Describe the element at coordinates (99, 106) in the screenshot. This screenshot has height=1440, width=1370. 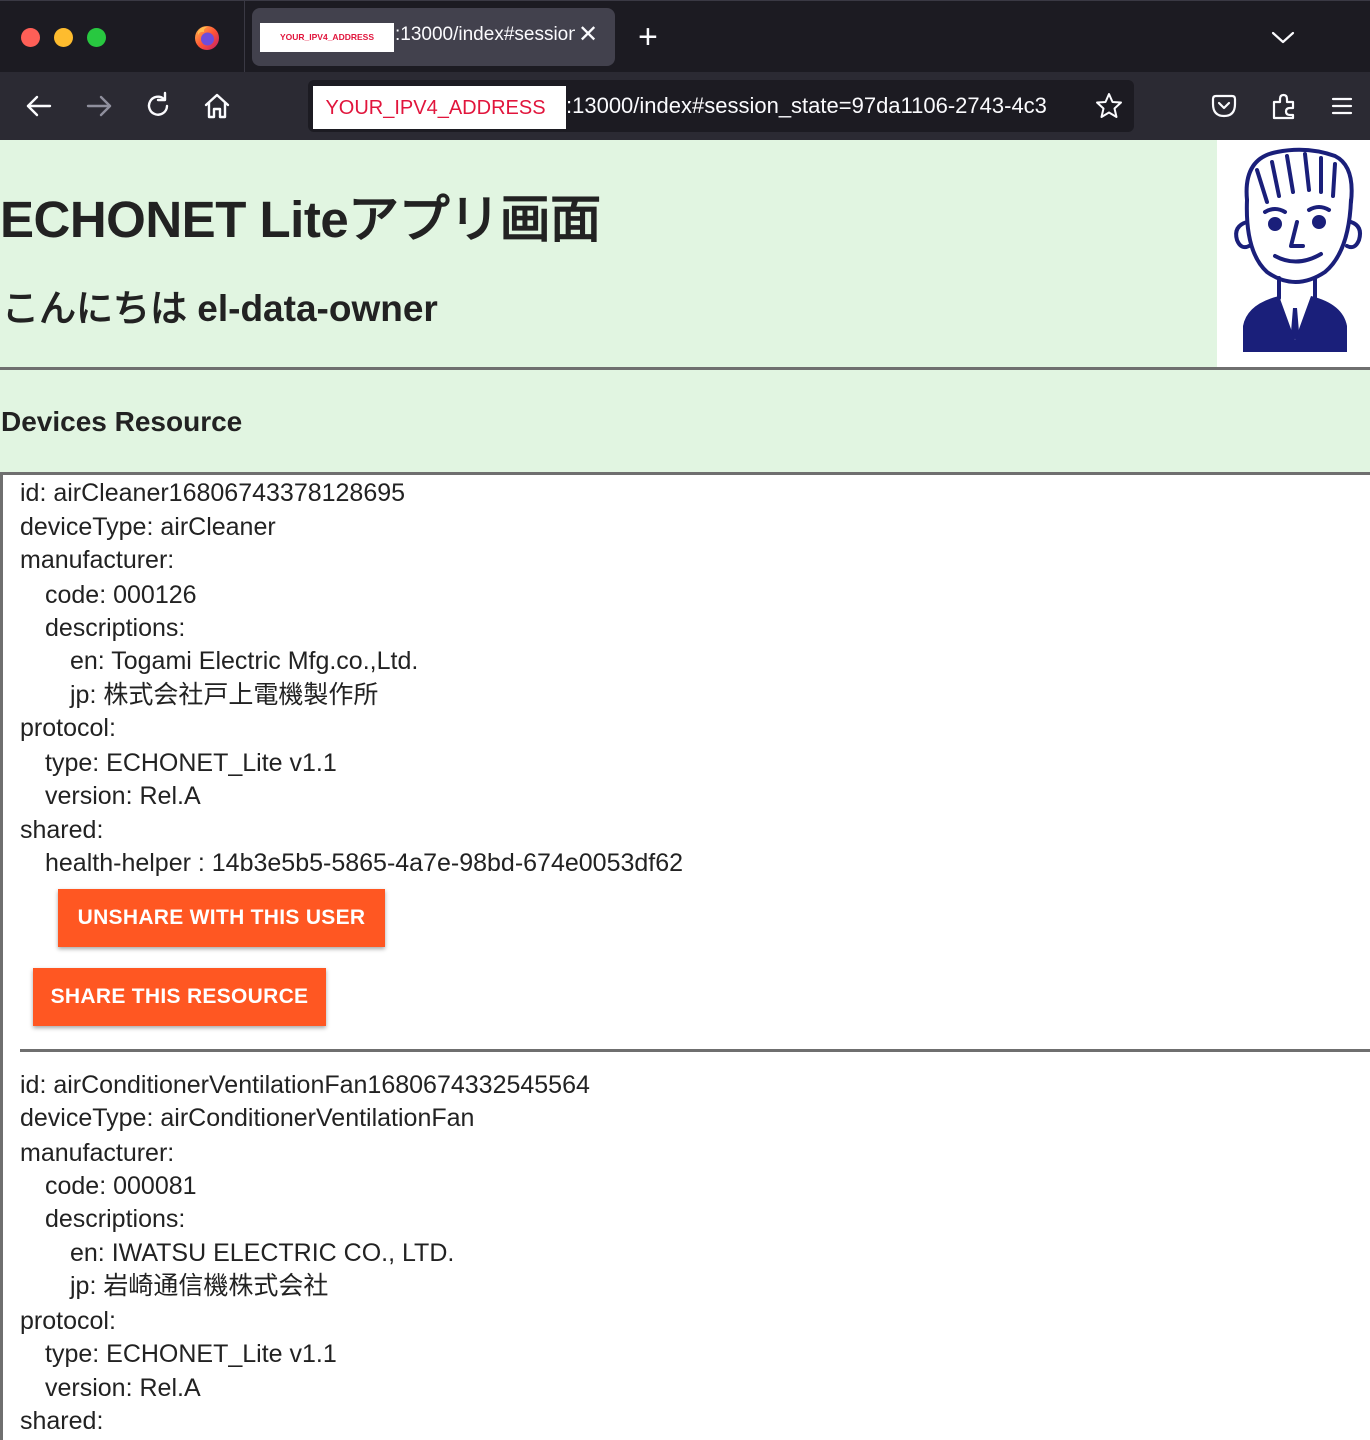
I see `forward-icon` at that location.